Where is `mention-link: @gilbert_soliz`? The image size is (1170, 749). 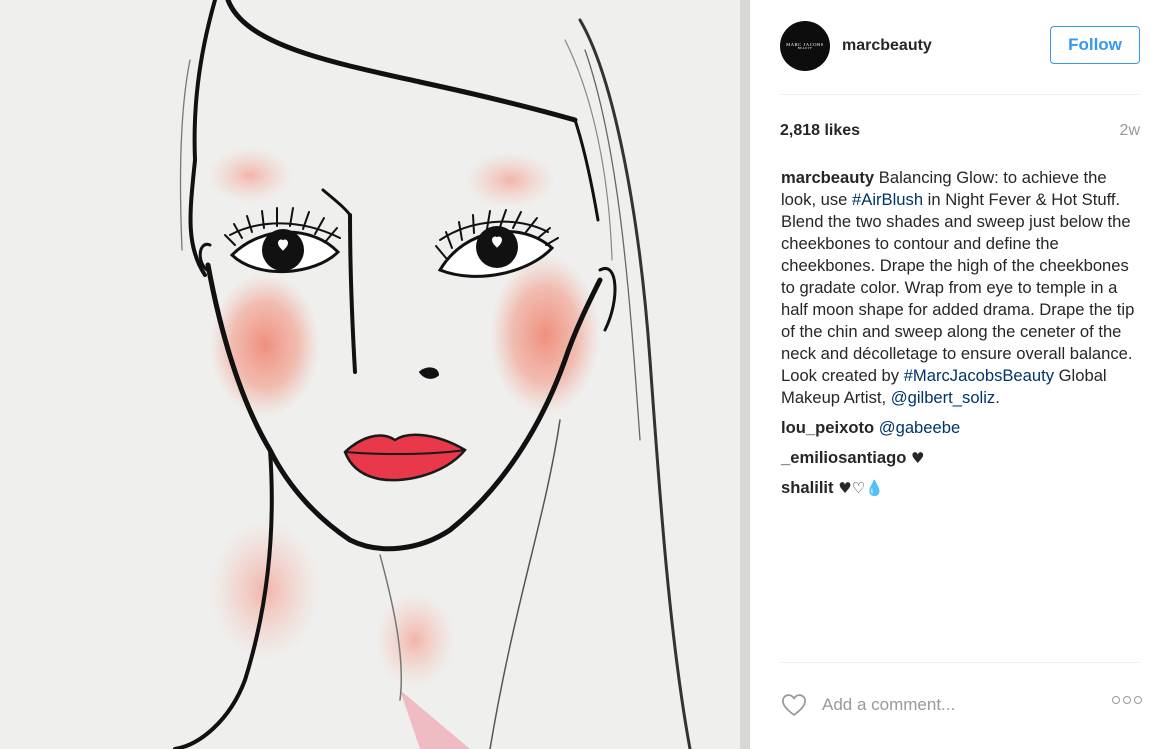 mention-link: @gilbert_soliz is located at coordinates (943, 397).